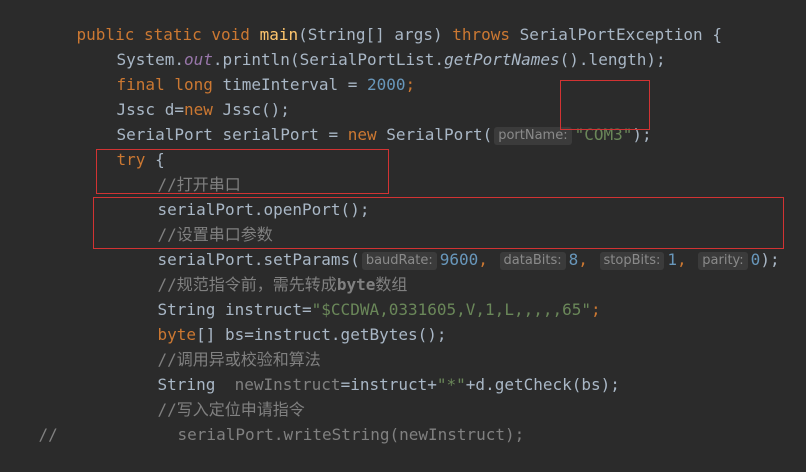 The height and width of the screenshot is (472, 806). Describe the element at coordinates (632, 261) in the screenshot. I see `parameter-hint: stopBits:` at that location.